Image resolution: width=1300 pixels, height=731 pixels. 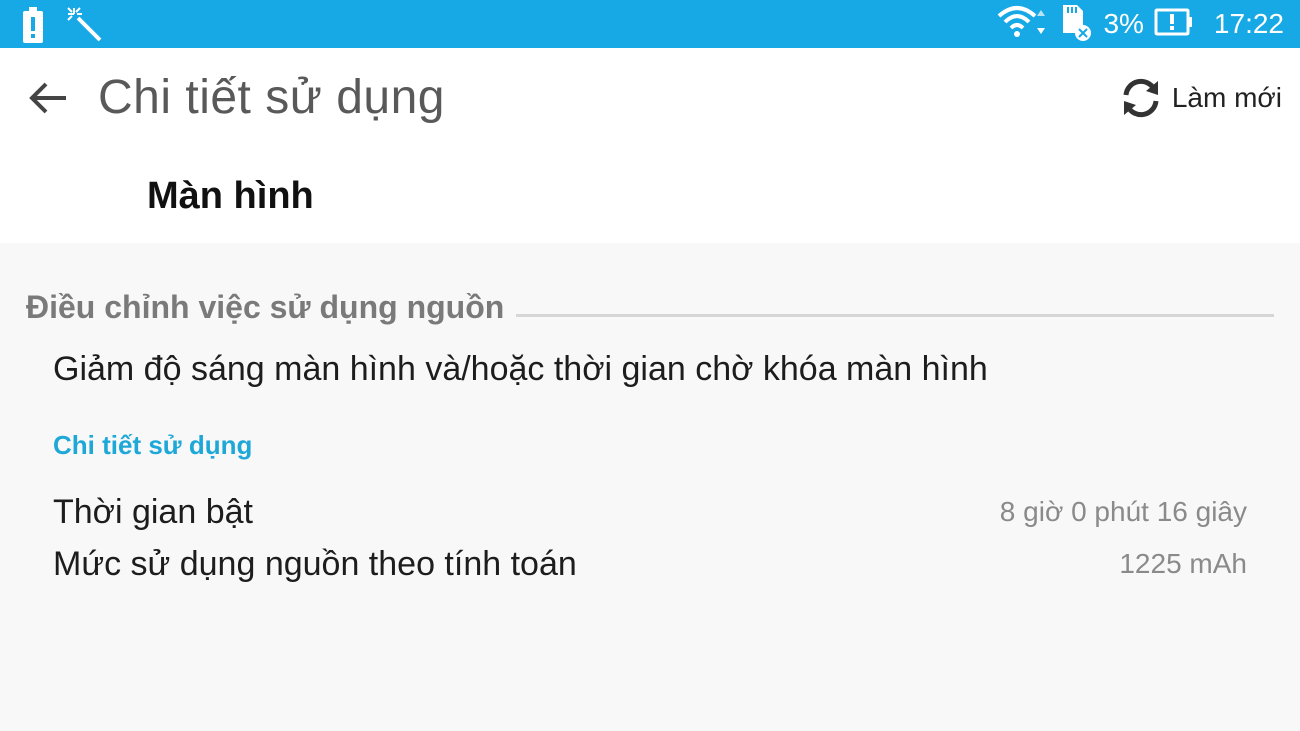 What do you see at coordinates (650, 307) in the screenshot?
I see `section-header: Điều chỉnh việc sử dụng nguồn` at bounding box center [650, 307].